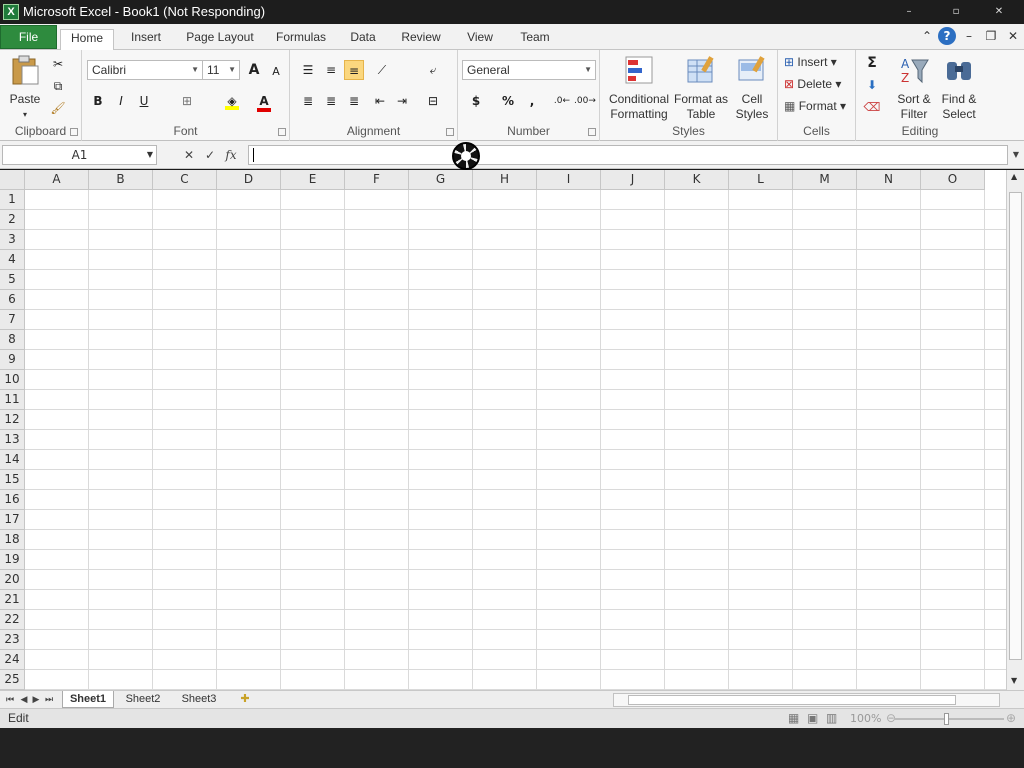 This screenshot has height=768, width=1024. What do you see at coordinates (792, 700) in the screenshot?
I see `horizontal-scroll-thumb` at bounding box center [792, 700].